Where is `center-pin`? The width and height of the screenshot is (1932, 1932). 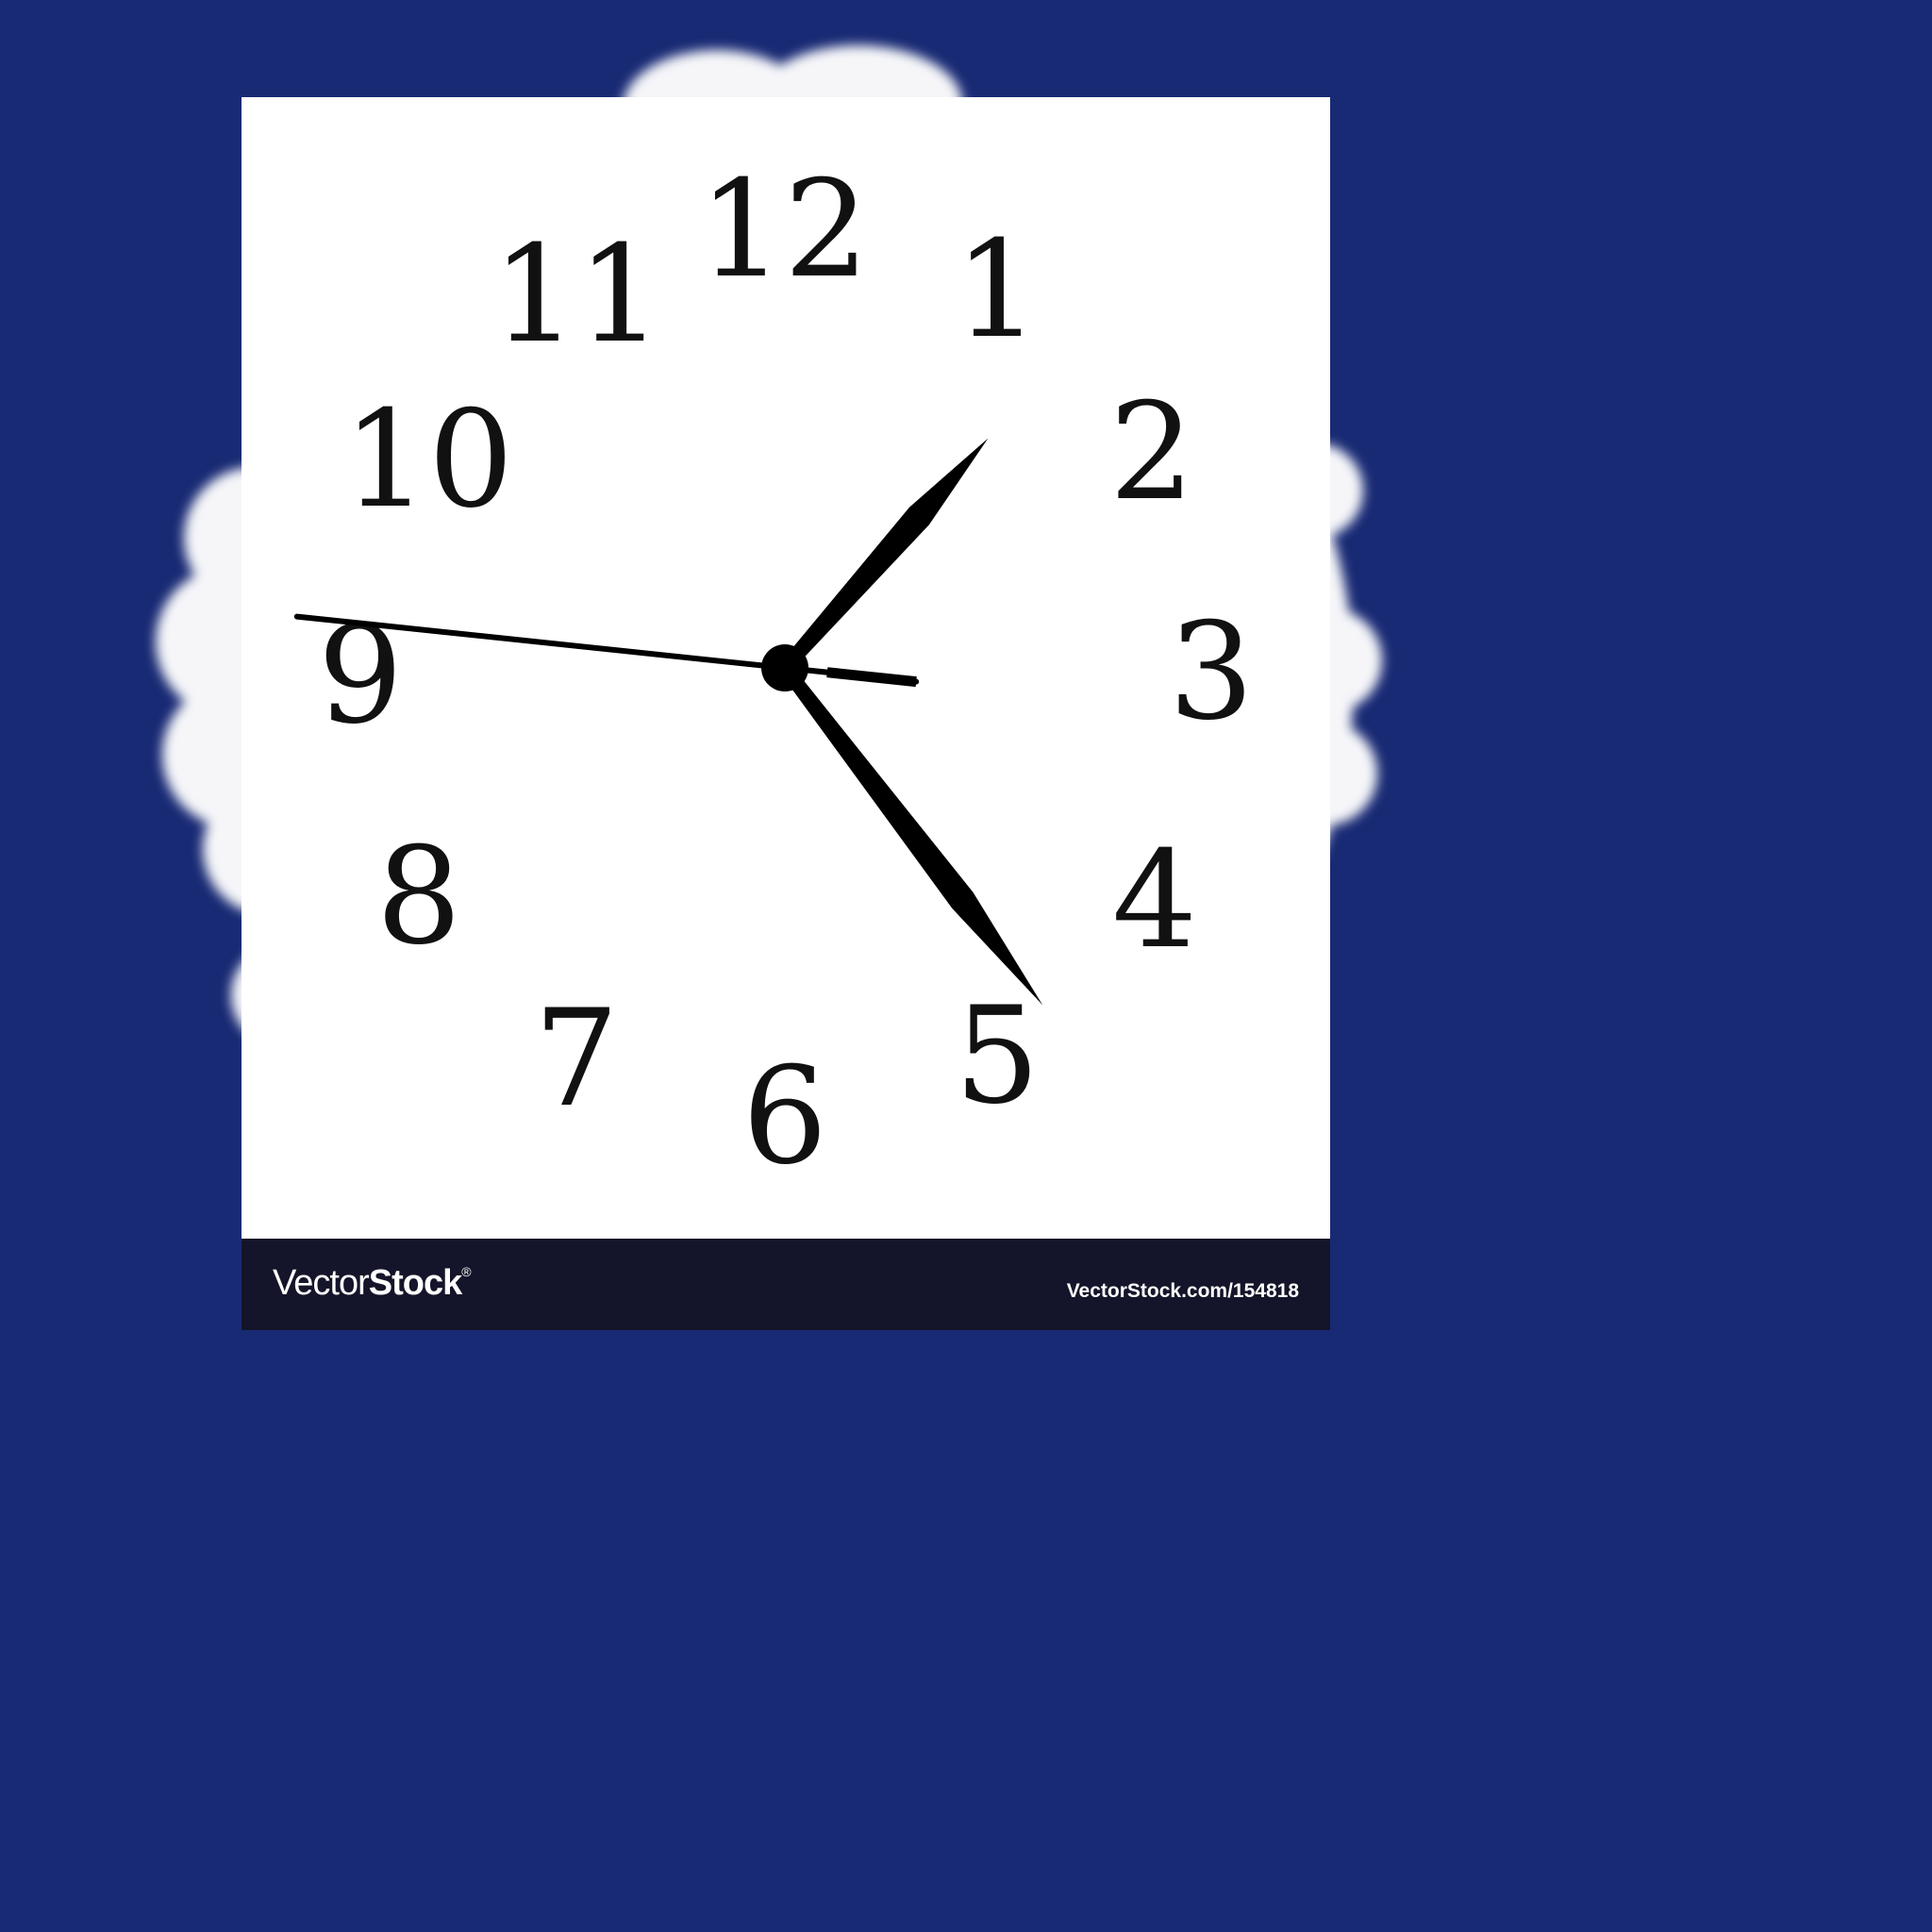
center-pin is located at coordinates (784, 667).